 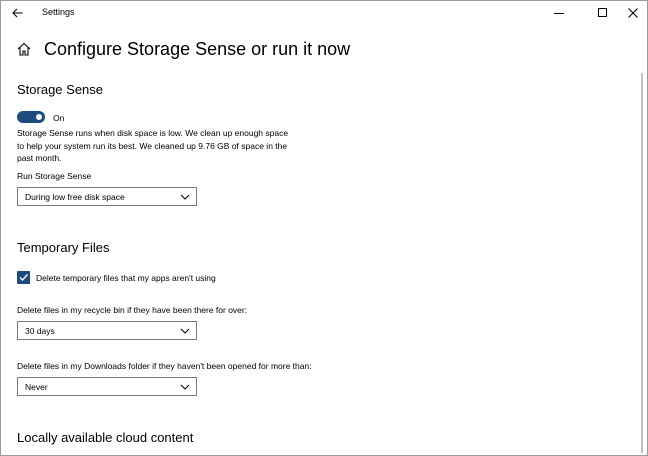 I want to click on toggle-knob, so click(x=39, y=117).